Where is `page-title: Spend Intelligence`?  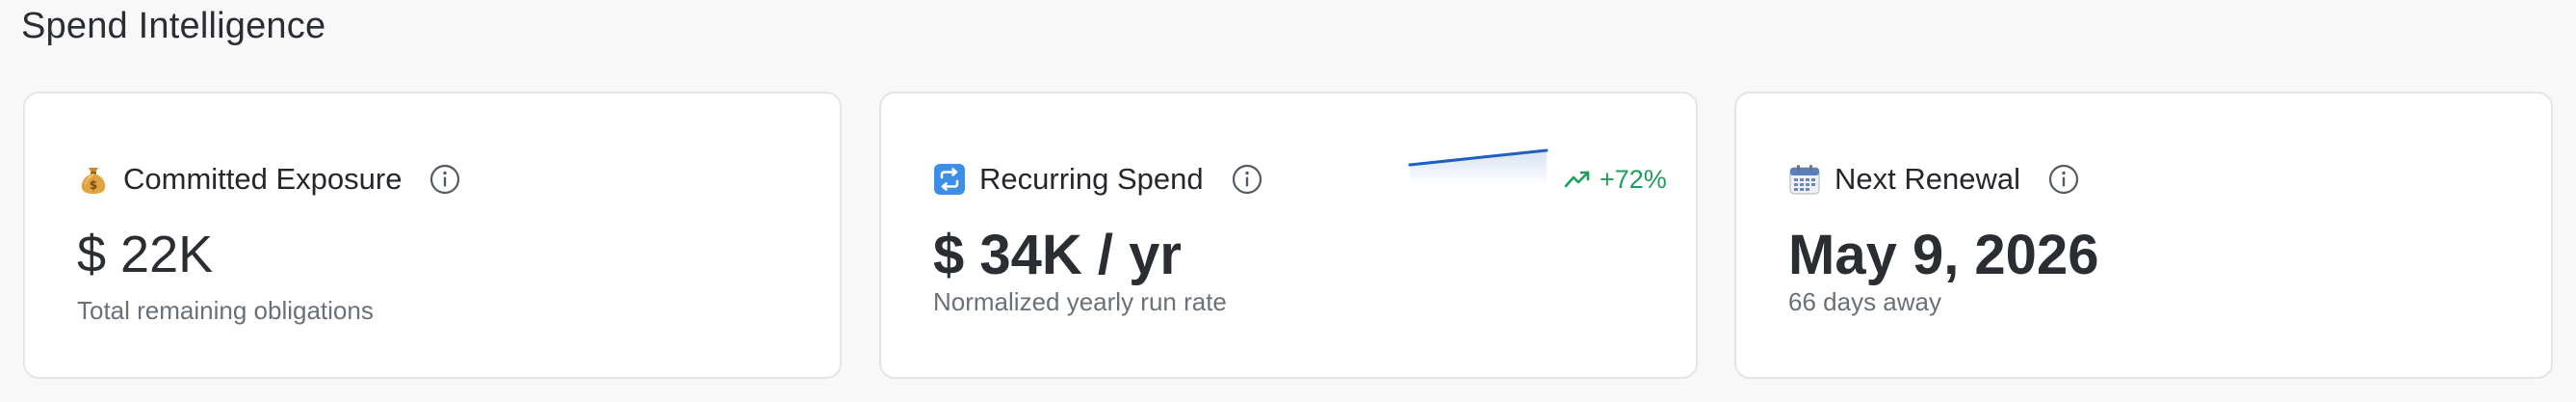 page-title: Spend Intelligence is located at coordinates (173, 26).